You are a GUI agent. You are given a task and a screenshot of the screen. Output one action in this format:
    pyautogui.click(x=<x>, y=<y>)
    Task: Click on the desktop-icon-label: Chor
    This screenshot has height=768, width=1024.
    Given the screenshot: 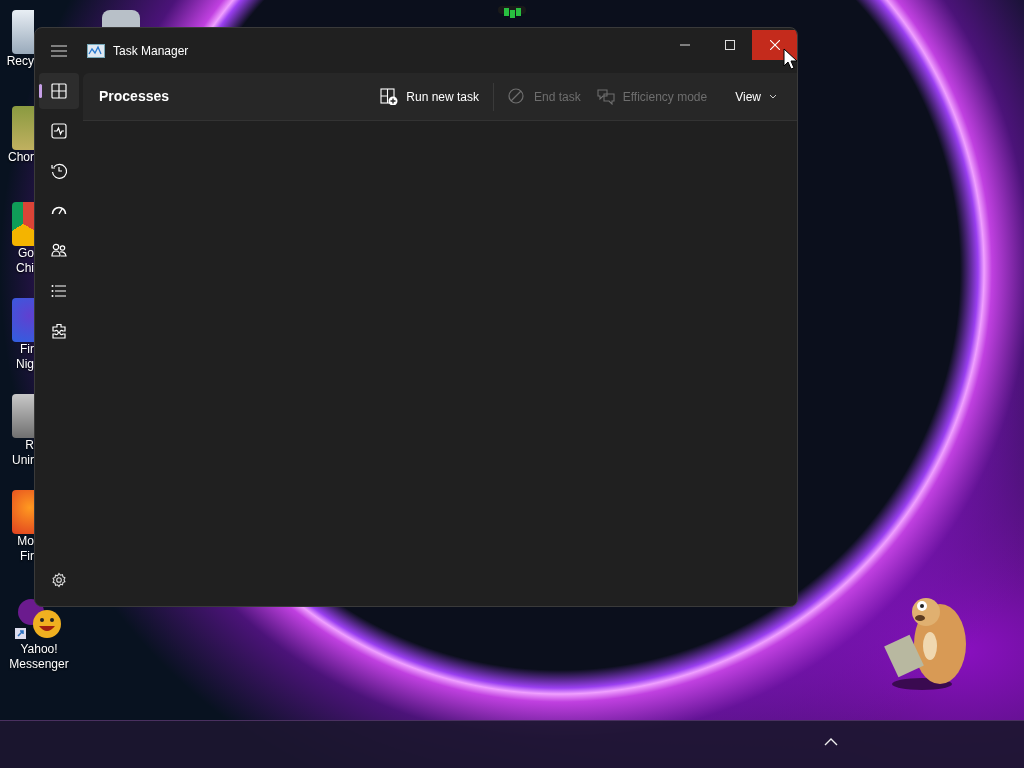 What is the action you would take?
    pyautogui.click(x=21, y=157)
    